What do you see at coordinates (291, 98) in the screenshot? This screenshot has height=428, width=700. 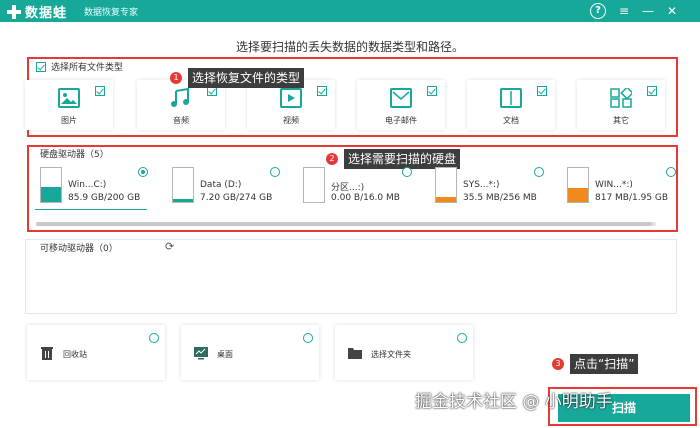 I see `video-icon` at bounding box center [291, 98].